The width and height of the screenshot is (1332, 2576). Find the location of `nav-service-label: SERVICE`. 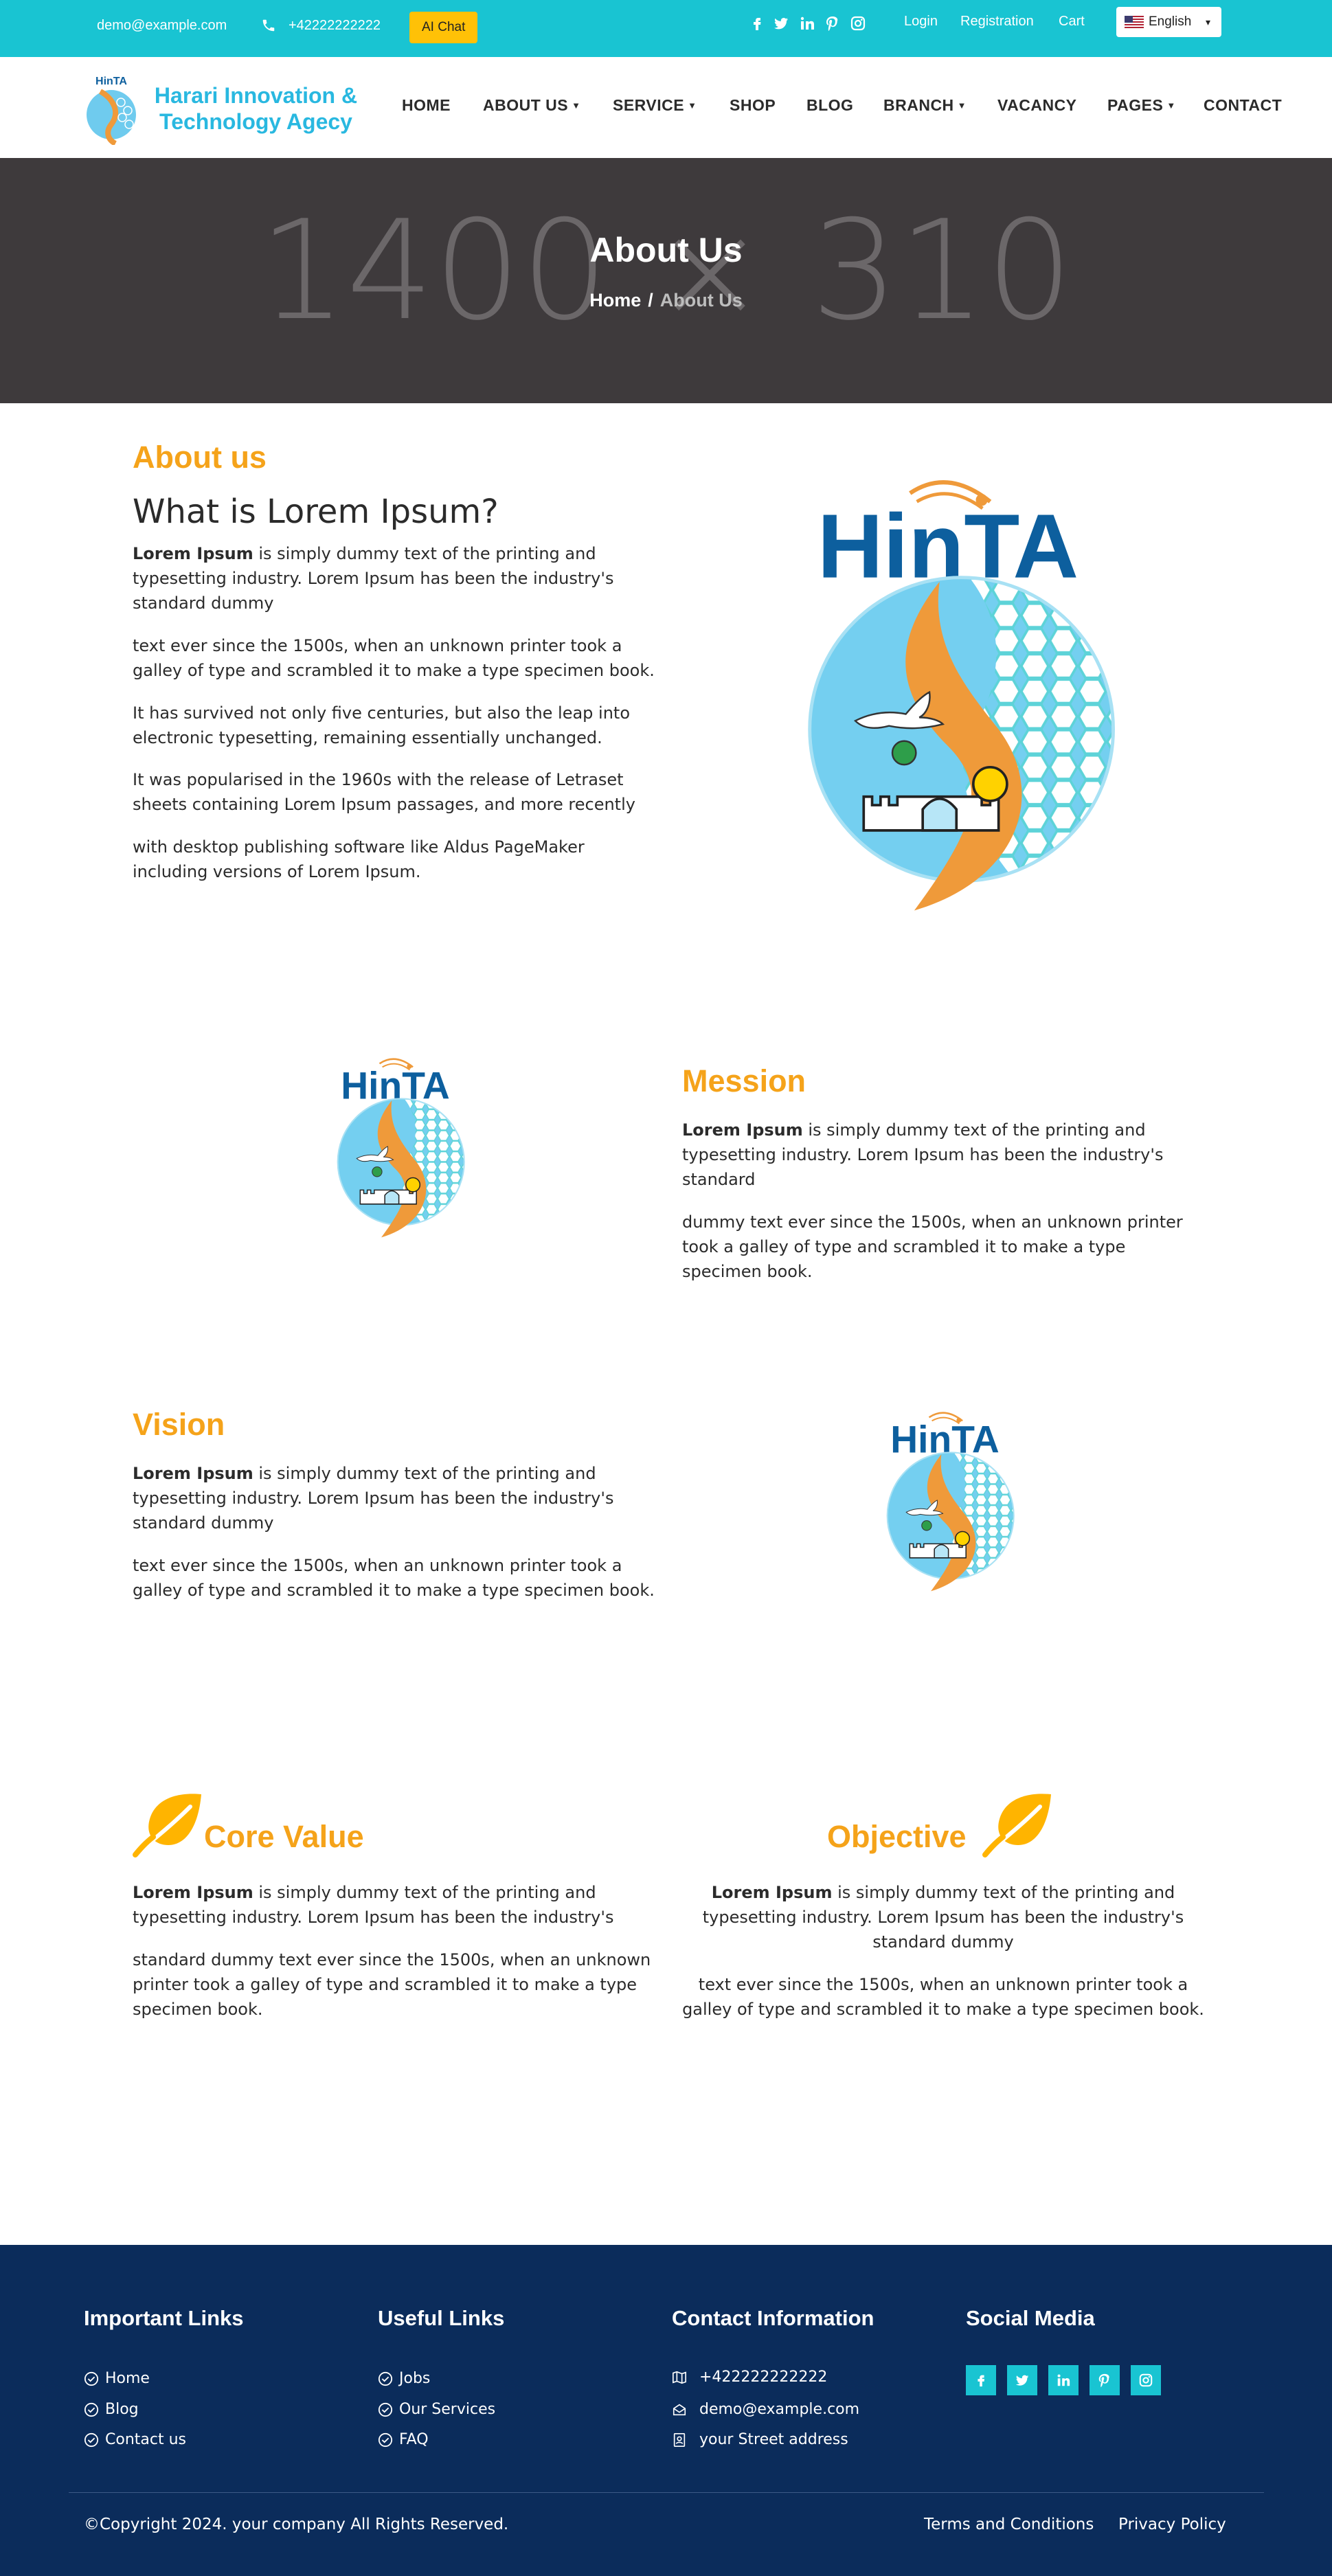

nav-service-label: SERVICE is located at coordinates (649, 105).